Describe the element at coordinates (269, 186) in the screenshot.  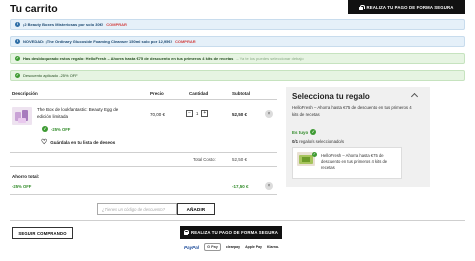
I see `remove-discount-button: ×` at that location.